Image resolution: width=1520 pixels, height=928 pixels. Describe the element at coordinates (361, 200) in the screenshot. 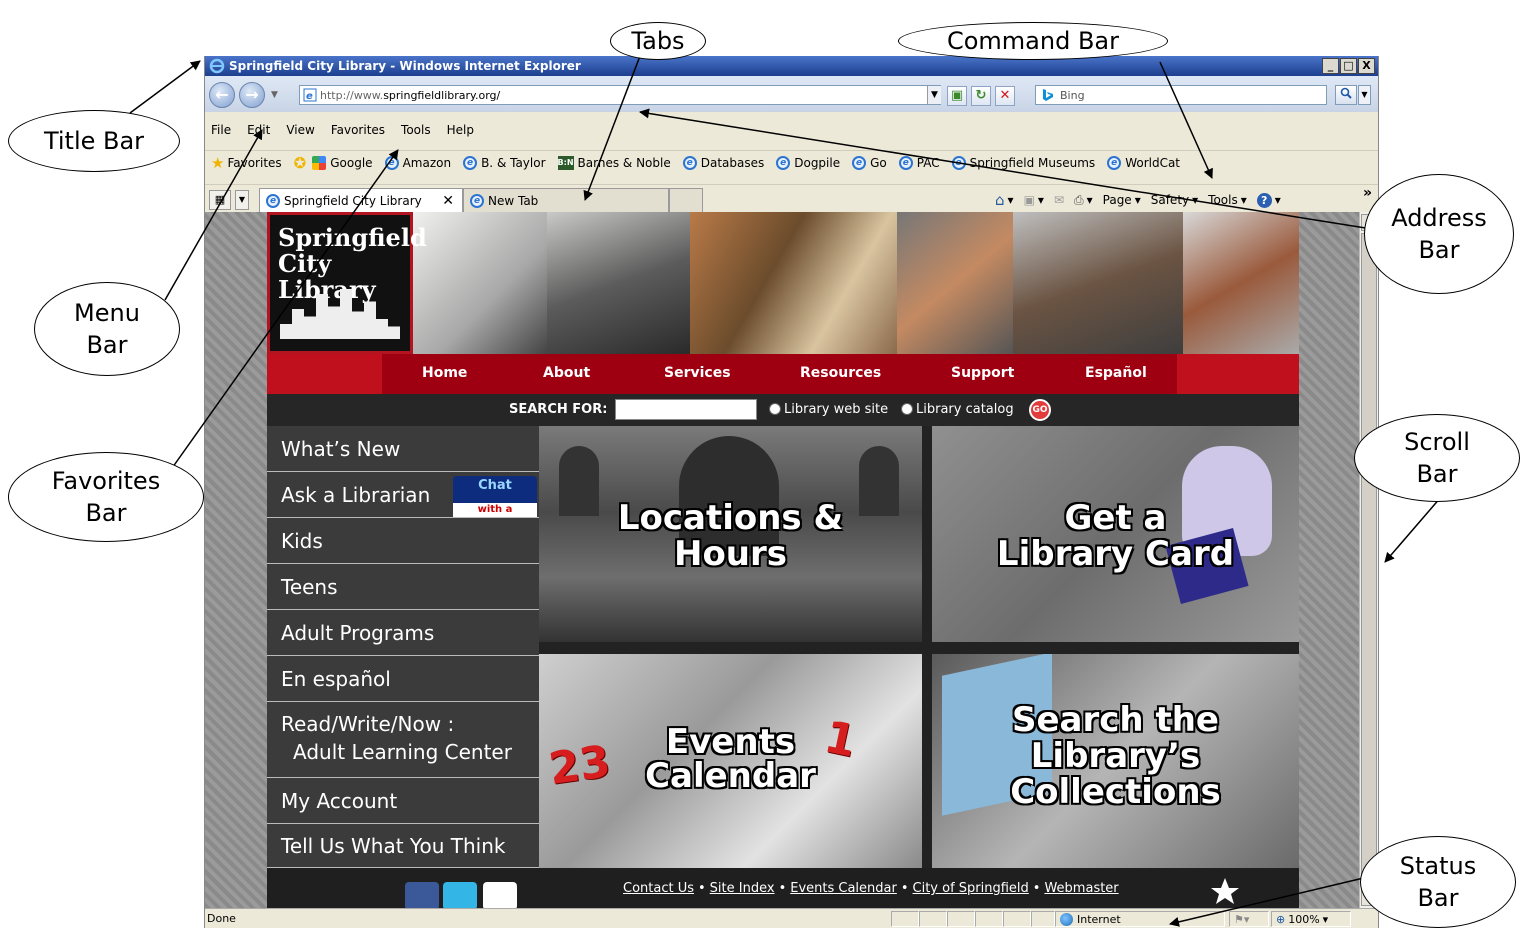

I see `tab-springfield-library: e Springfield City Library ✕` at that location.